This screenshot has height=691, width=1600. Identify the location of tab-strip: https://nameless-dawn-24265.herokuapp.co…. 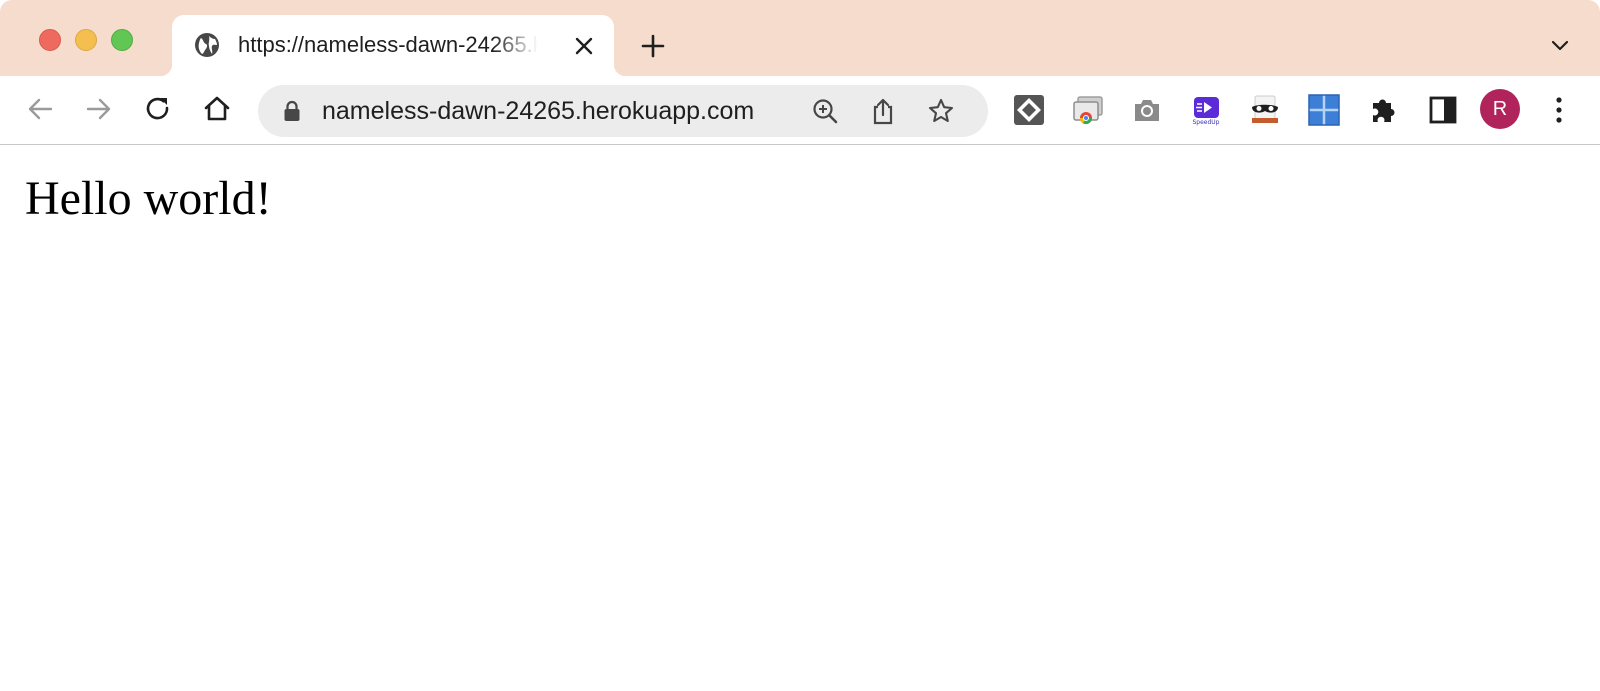
(800, 38).